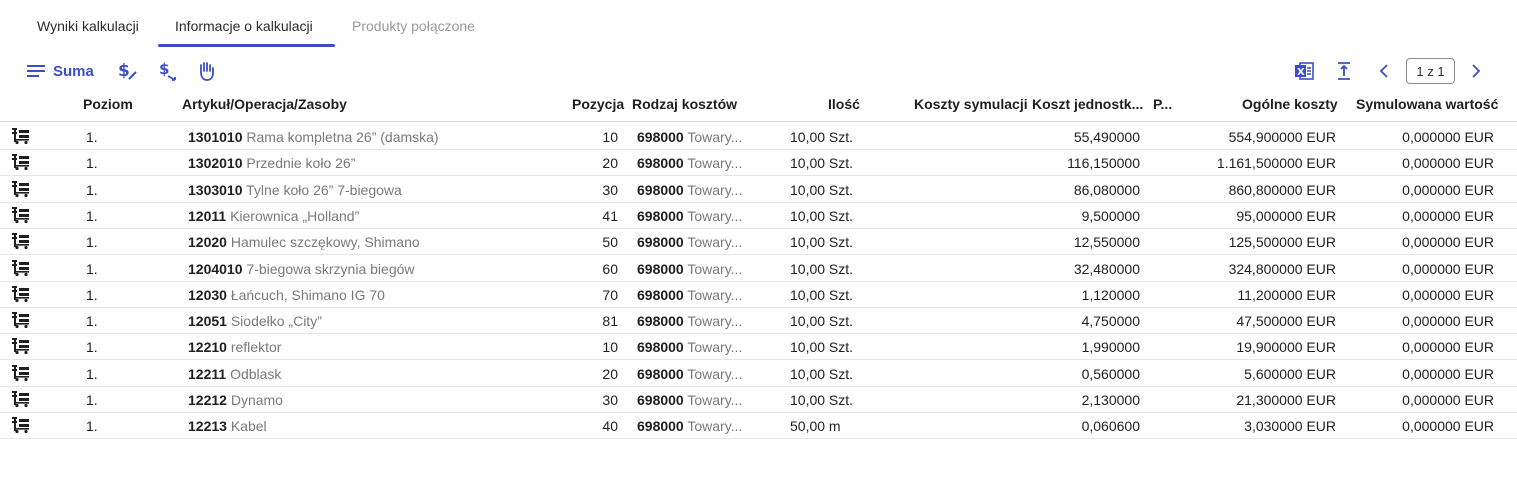  What do you see at coordinates (1476, 71) in the screenshot?
I see `chevron-right-icon` at bounding box center [1476, 71].